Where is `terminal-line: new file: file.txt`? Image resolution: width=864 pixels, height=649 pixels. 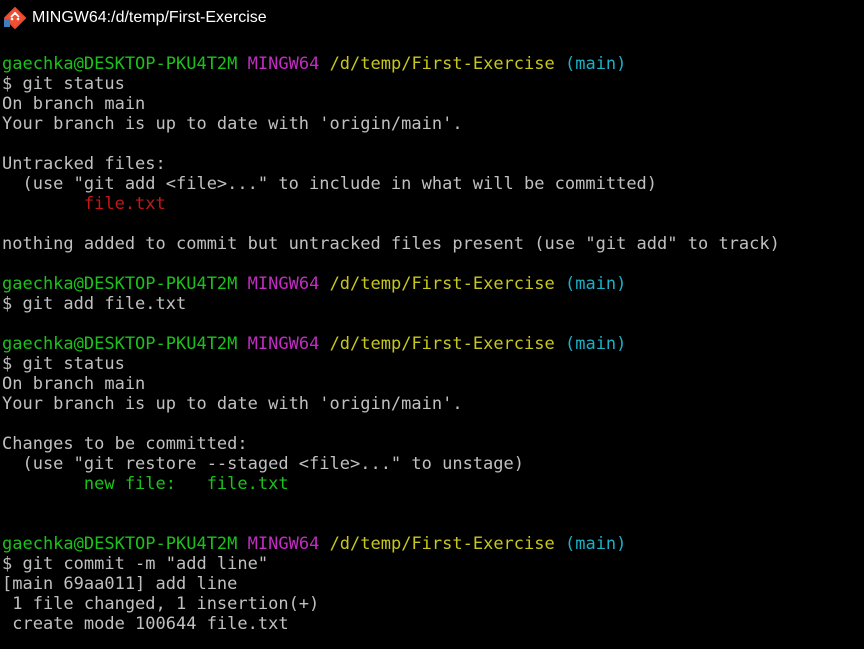
terminal-line: new file: file.txt is located at coordinates (432, 484).